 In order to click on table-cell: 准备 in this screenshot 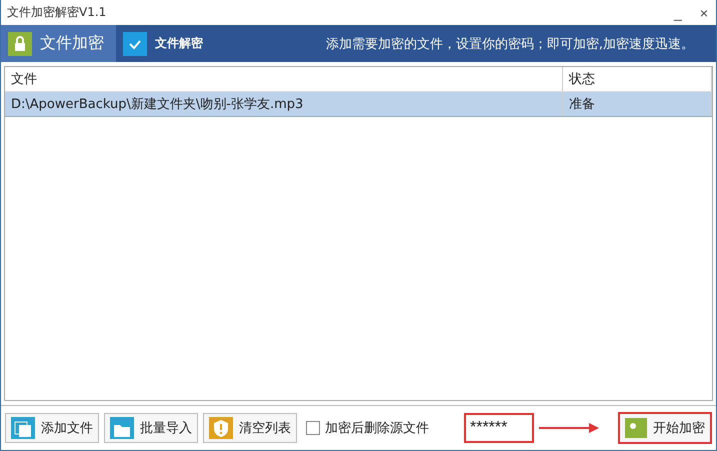, I will do `click(637, 104)`.